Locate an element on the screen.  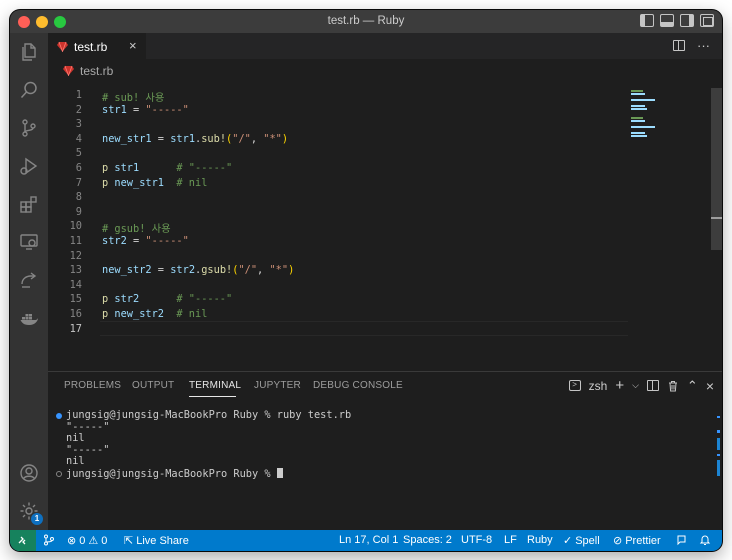
split-terminal-icon is located at coordinates (652, 385).